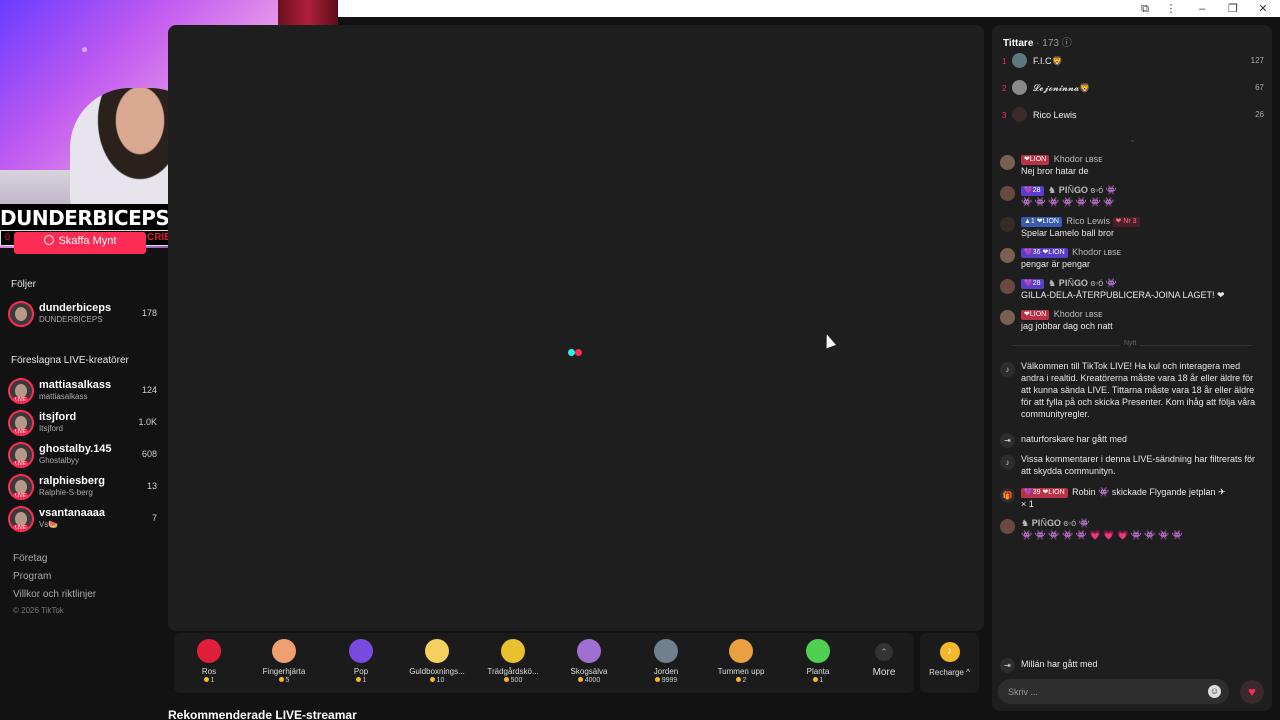  I want to click on chat-input, so click(1103, 691).